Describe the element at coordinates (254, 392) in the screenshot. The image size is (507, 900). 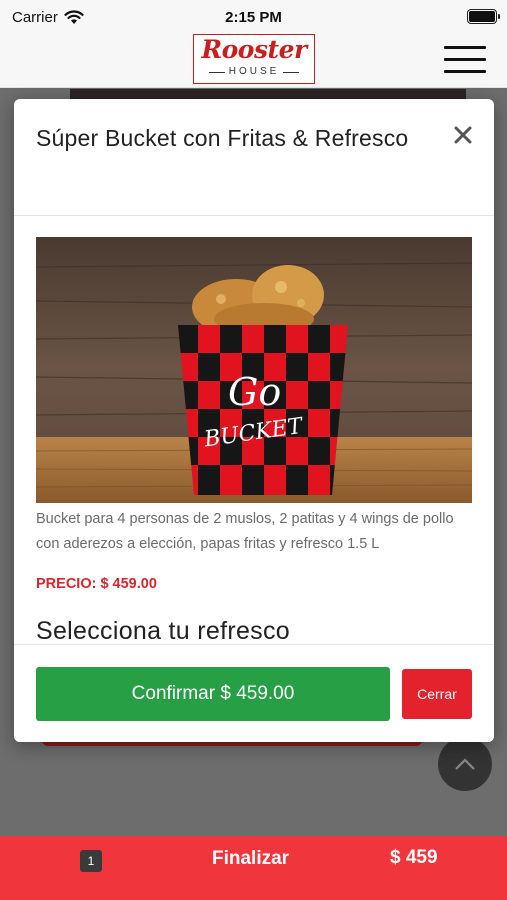
I see `image-brand-top: Go` at that location.